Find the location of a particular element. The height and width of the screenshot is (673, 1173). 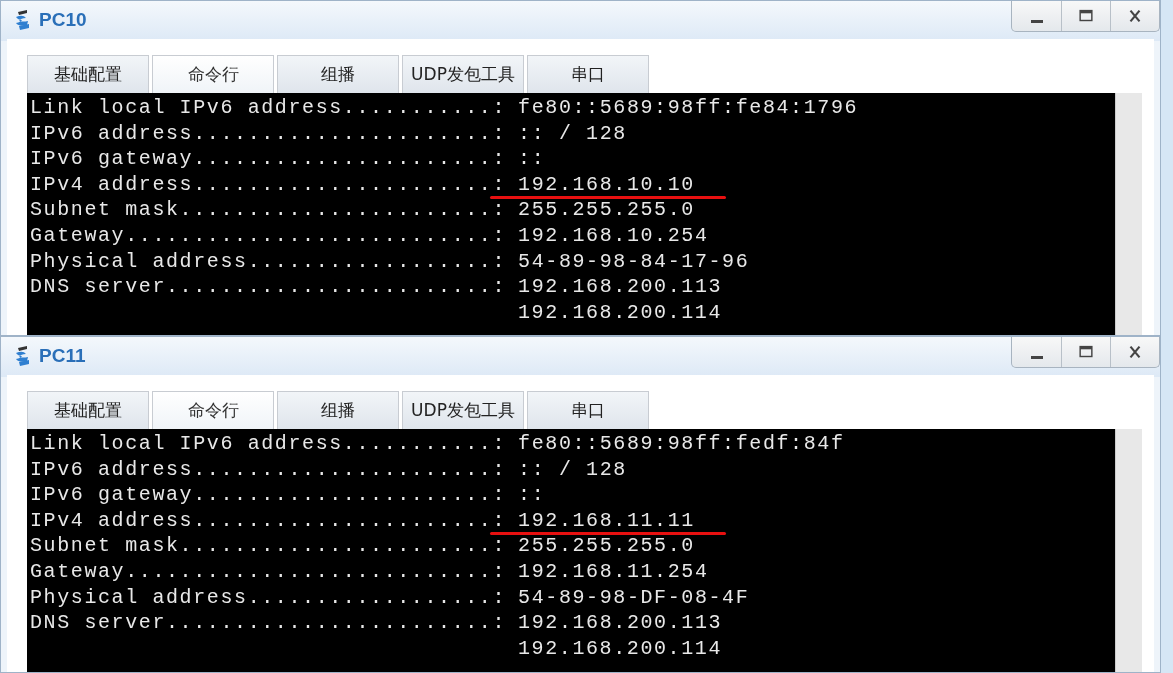

field-value: fe80::5689:98ff:fedf:84f is located at coordinates (681, 444).